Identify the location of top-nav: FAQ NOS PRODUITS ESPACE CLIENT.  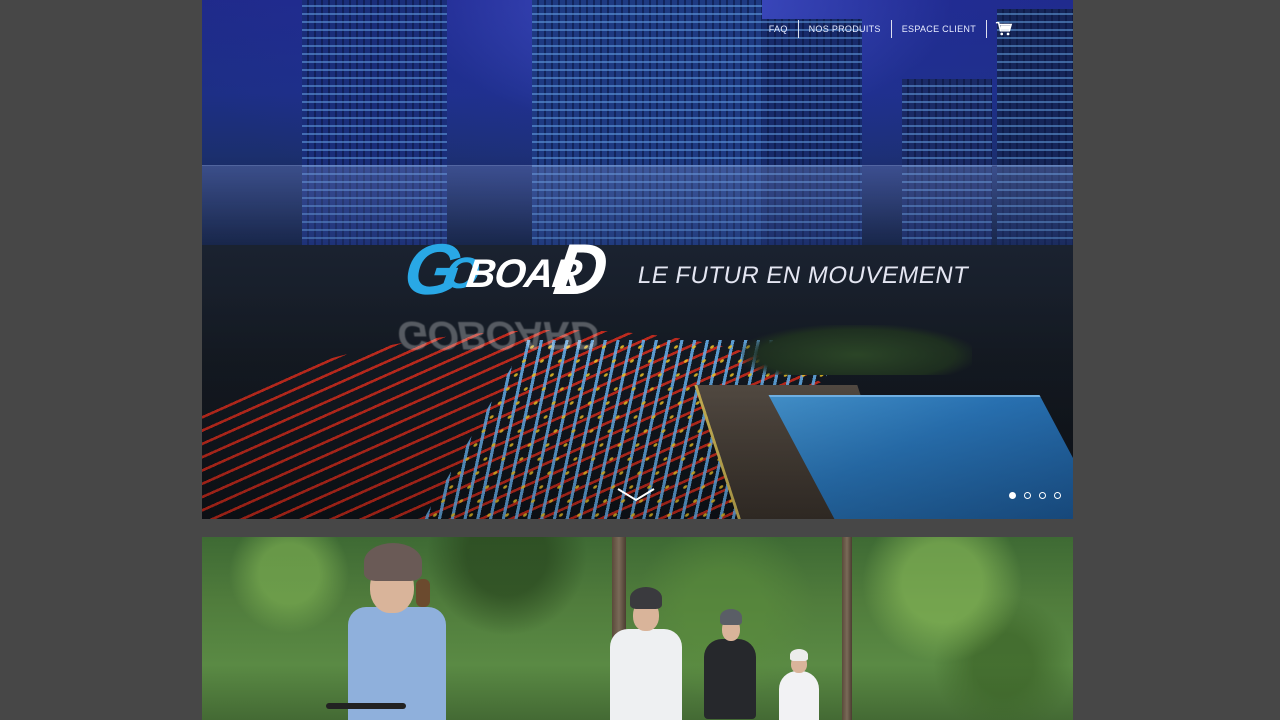
(886, 29).